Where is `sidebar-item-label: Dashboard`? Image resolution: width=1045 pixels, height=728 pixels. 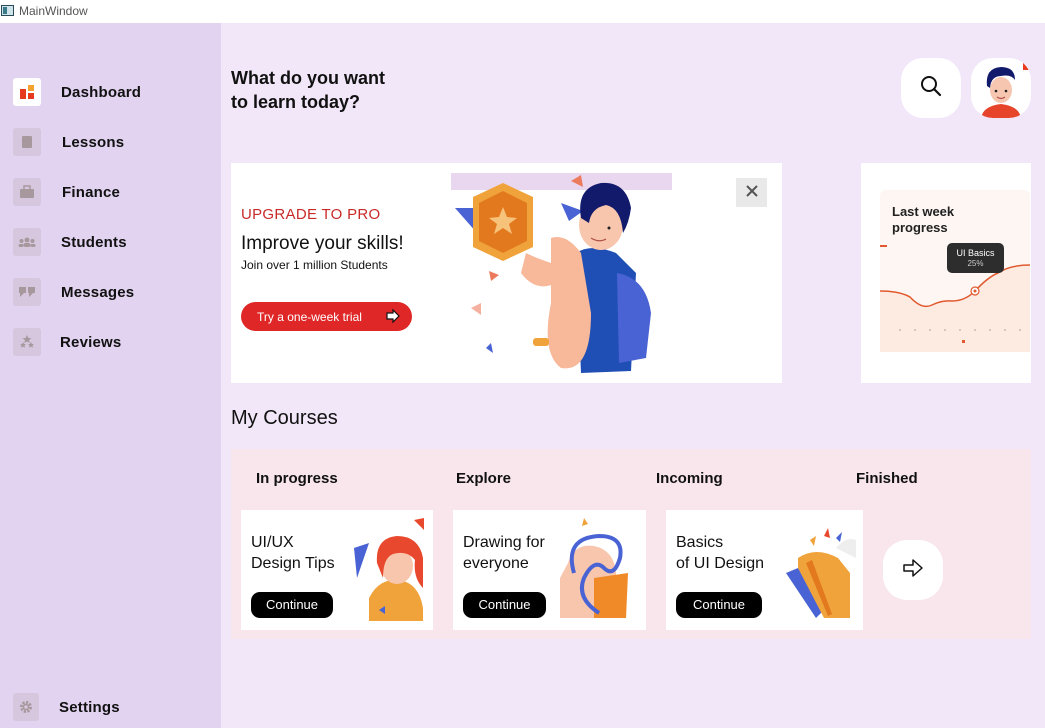 sidebar-item-label: Dashboard is located at coordinates (101, 92).